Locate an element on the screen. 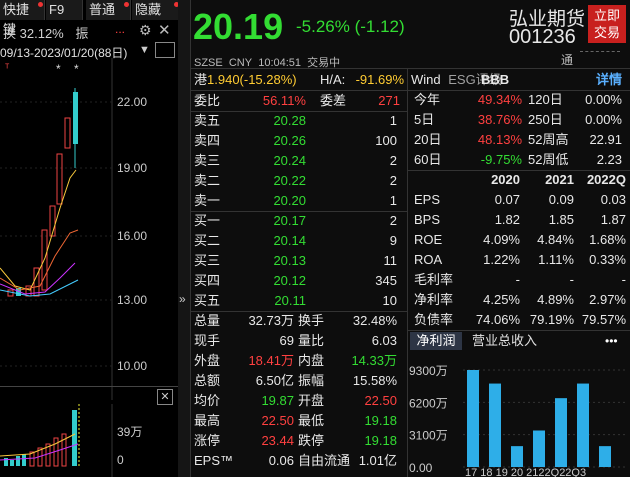 The width and height of the screenshot is (630, 477). profit-ytick: 0.00 is located at coordinates (421, 468).